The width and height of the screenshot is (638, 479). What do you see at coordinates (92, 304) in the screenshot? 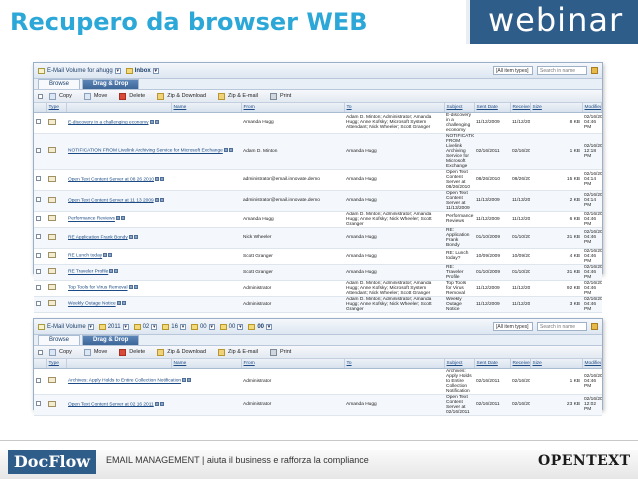
I see `item-name-link: Weekly Outage Notice` at bounding box center [92, 304].